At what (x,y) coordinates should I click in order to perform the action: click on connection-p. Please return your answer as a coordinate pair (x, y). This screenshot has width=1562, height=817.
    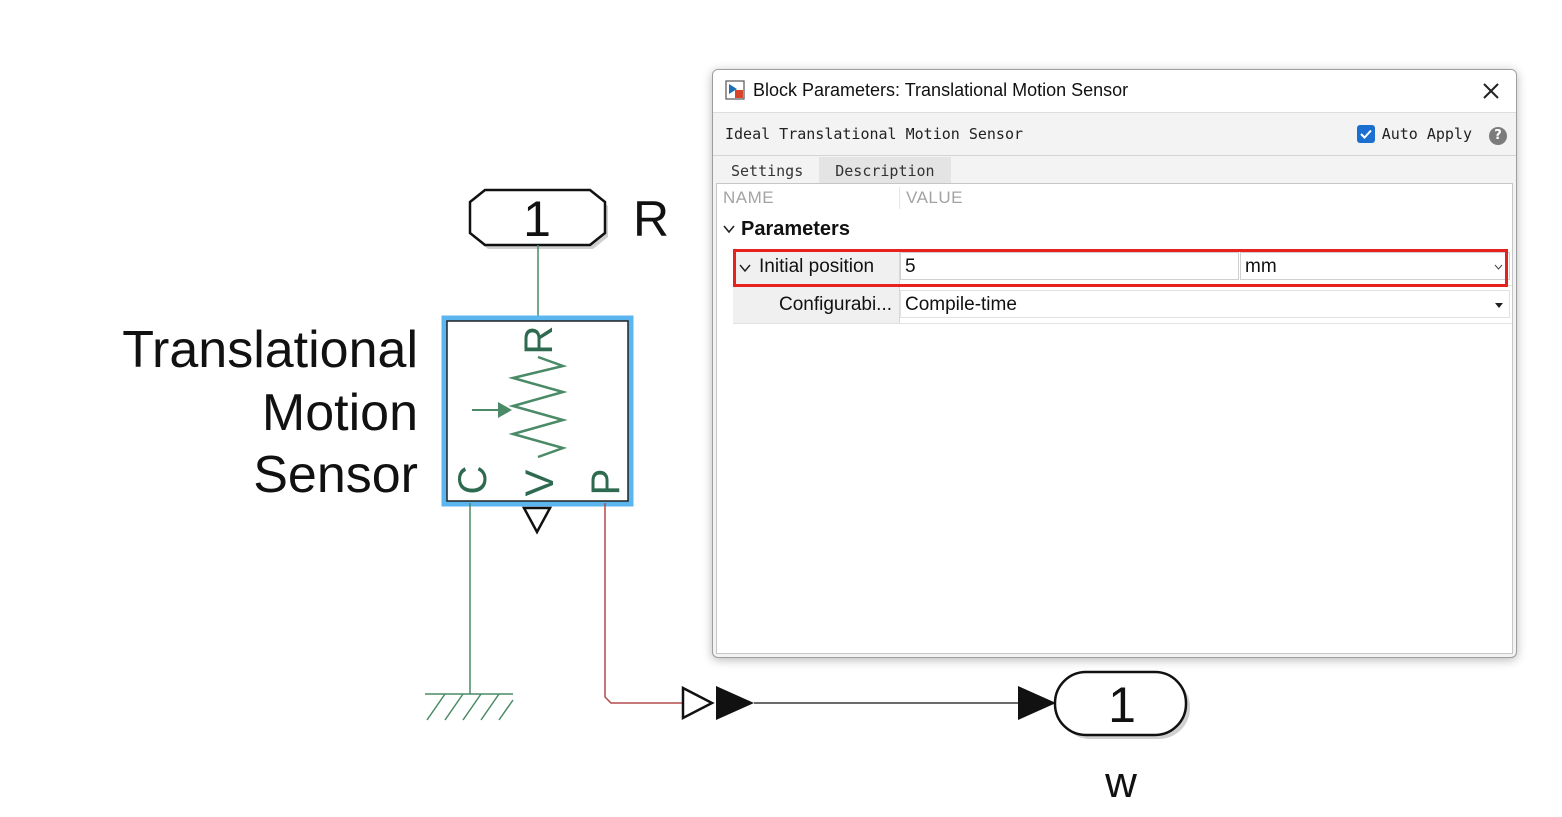
    Looking at the image, I should click on (643, 603).